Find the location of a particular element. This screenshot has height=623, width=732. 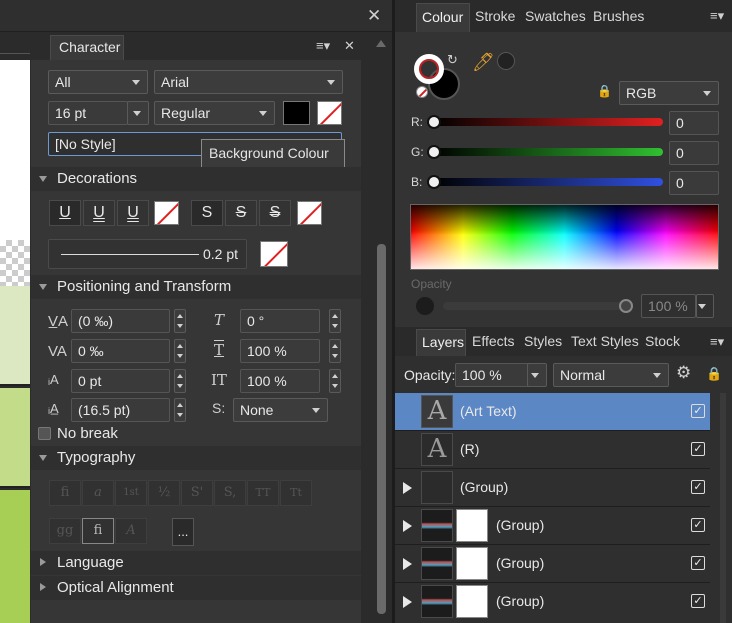

position-dropdown: None is located at coordinates (280, 410).